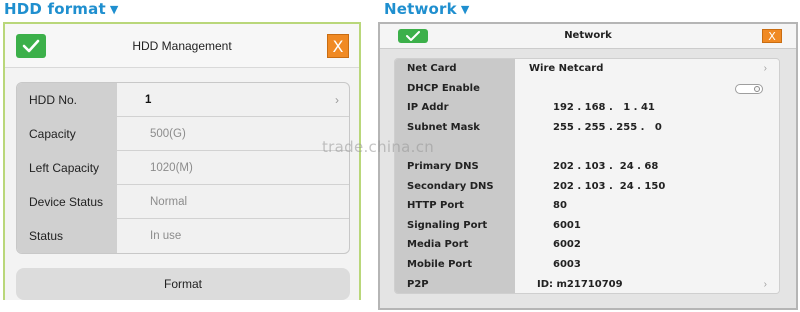 The image size is (800, 312). I want to click on net-row-secondary-dns: Secondary DNS 202 . 103 . 24 . 150, so click(587, 186).